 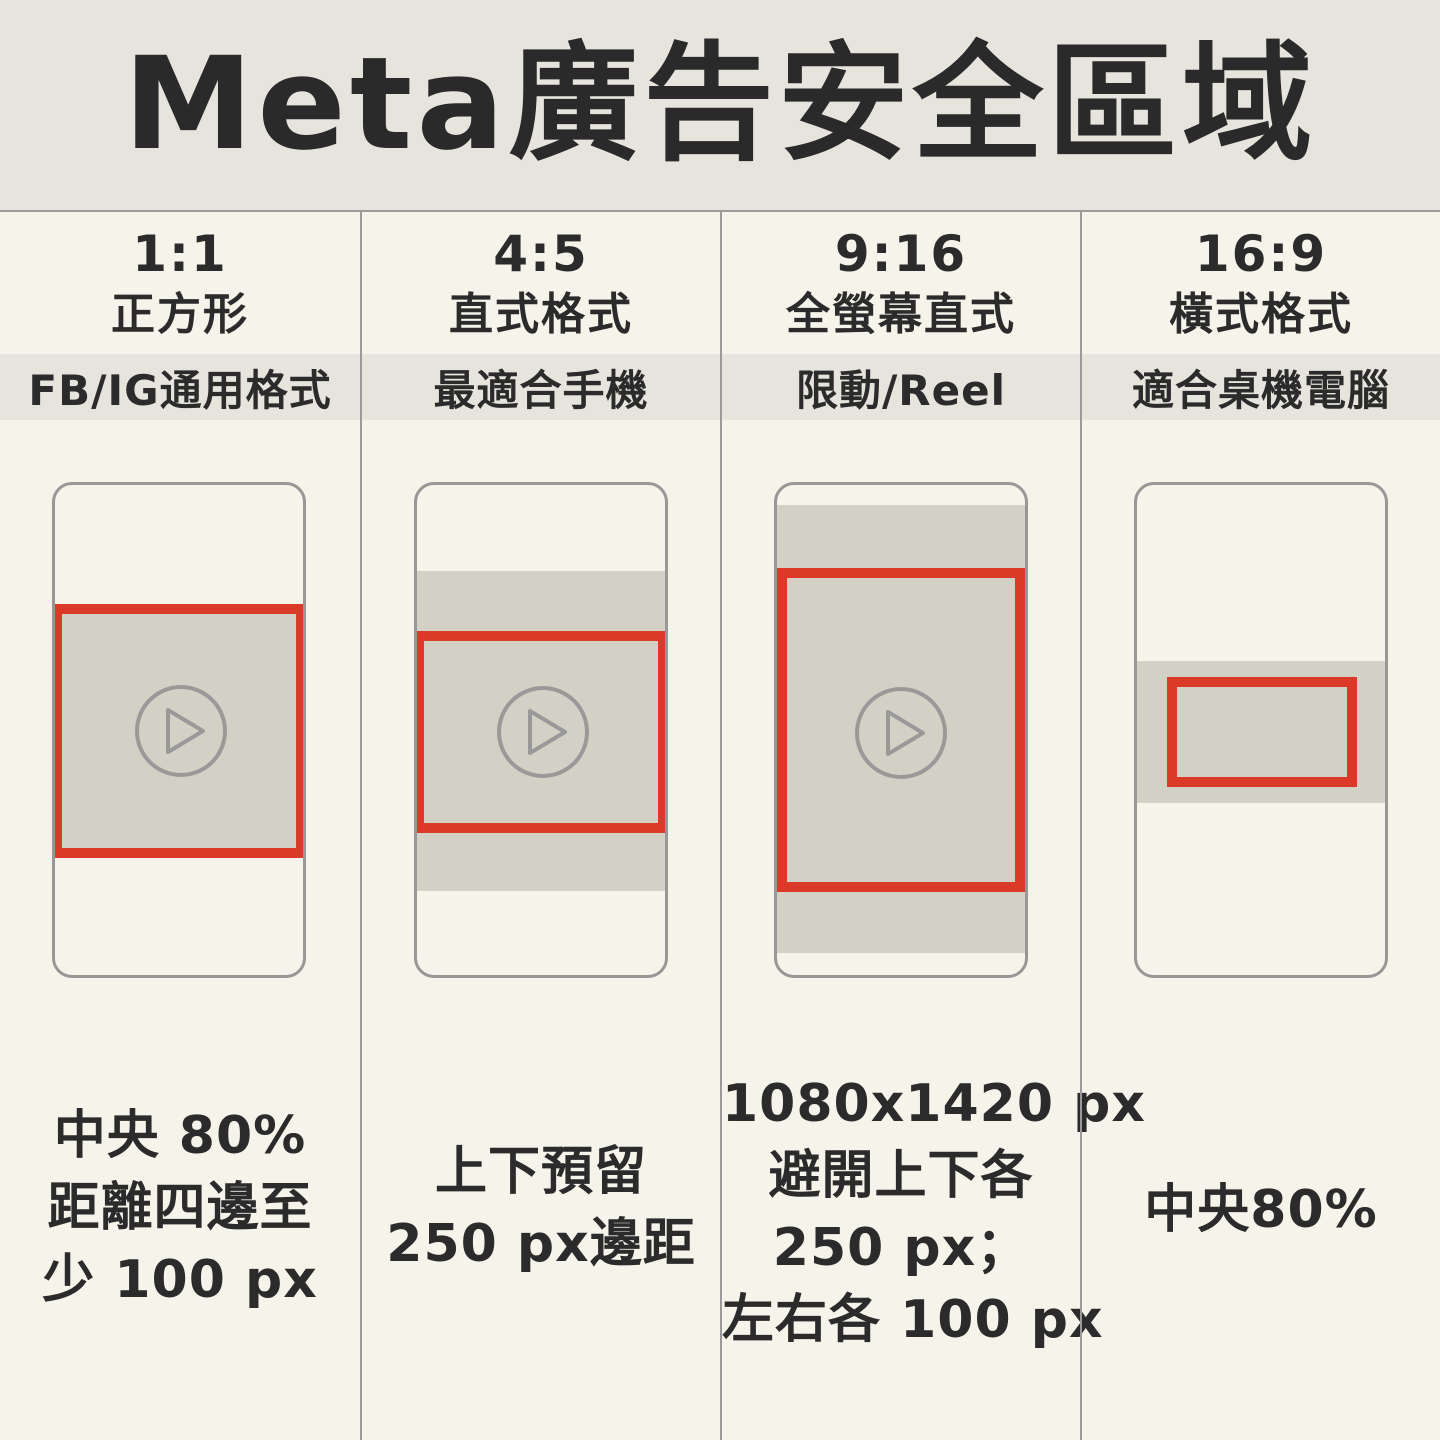 I want to click on note-line: 1080x1420 px, so click(x=934, y=1104).